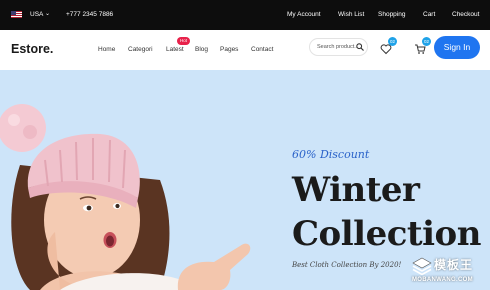  Describe the element at coordinates (16, 14) in the screenshot. I see `us-flag-icon` at that location.